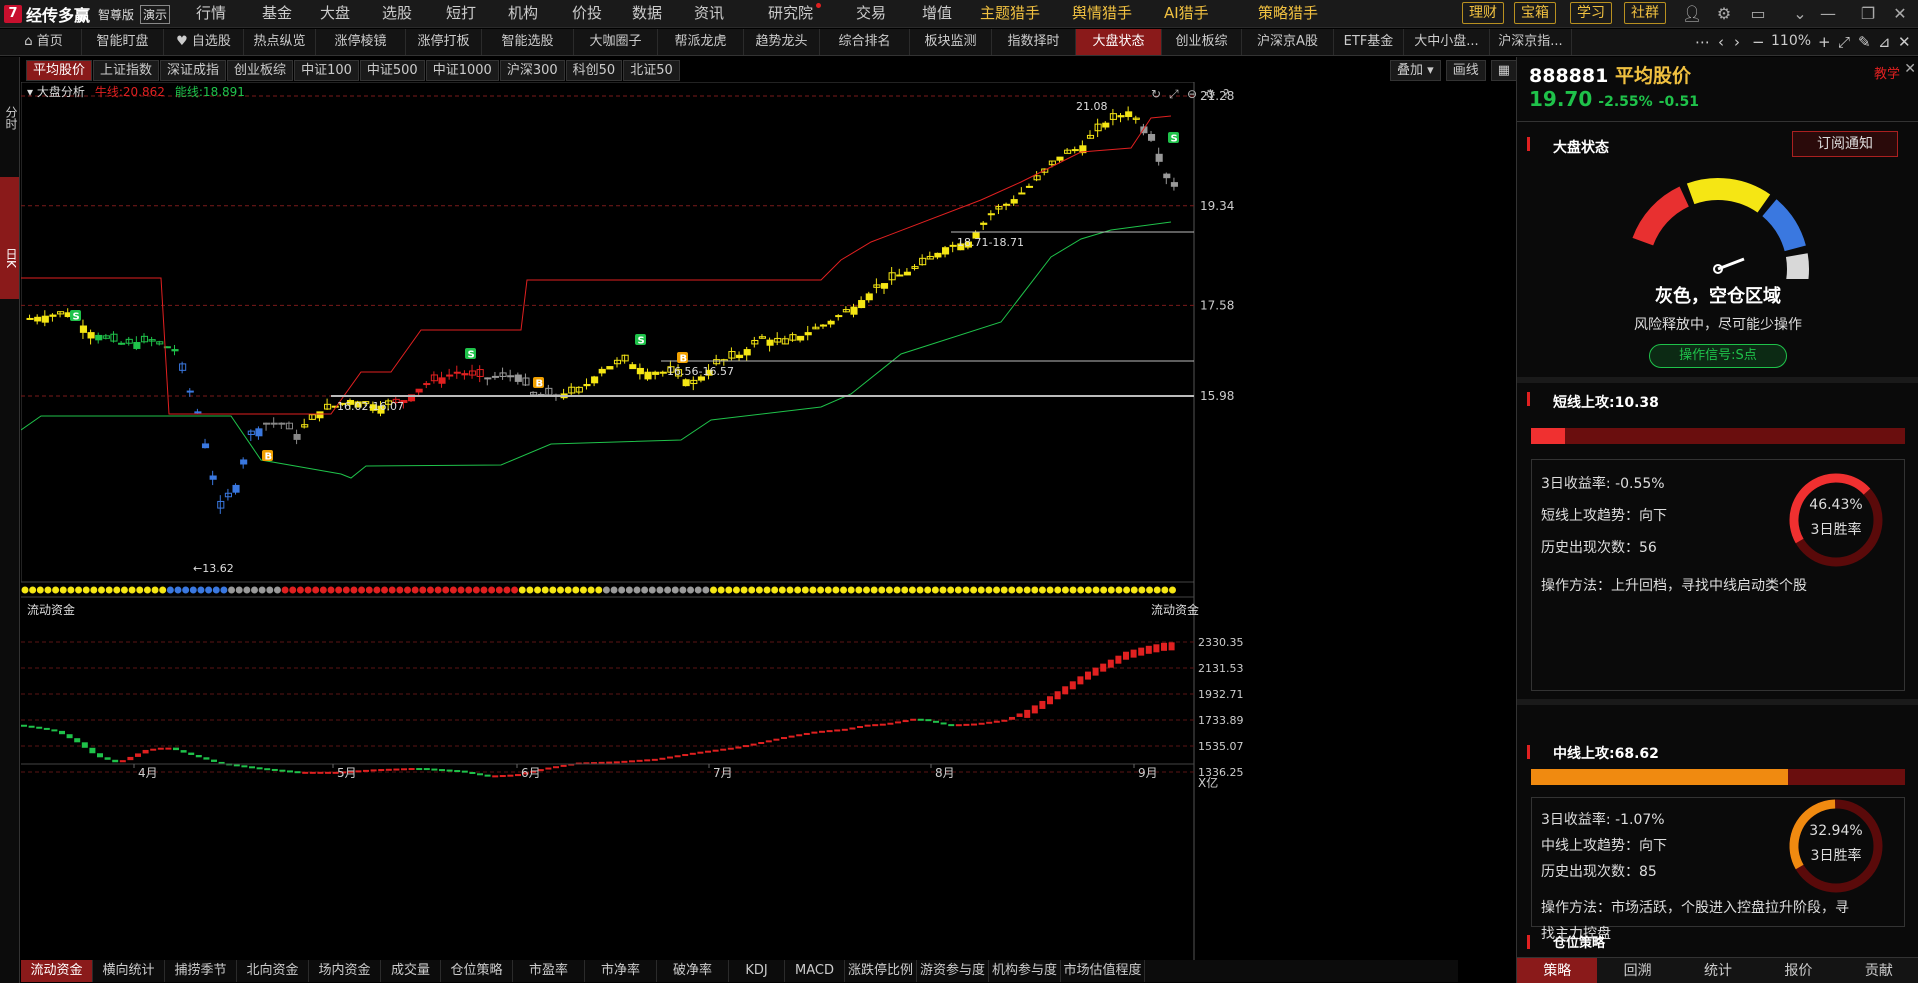  Describe the element at coordinates (277, 14) in the screenshot. I see `top-menu-1: 基金` at that location.